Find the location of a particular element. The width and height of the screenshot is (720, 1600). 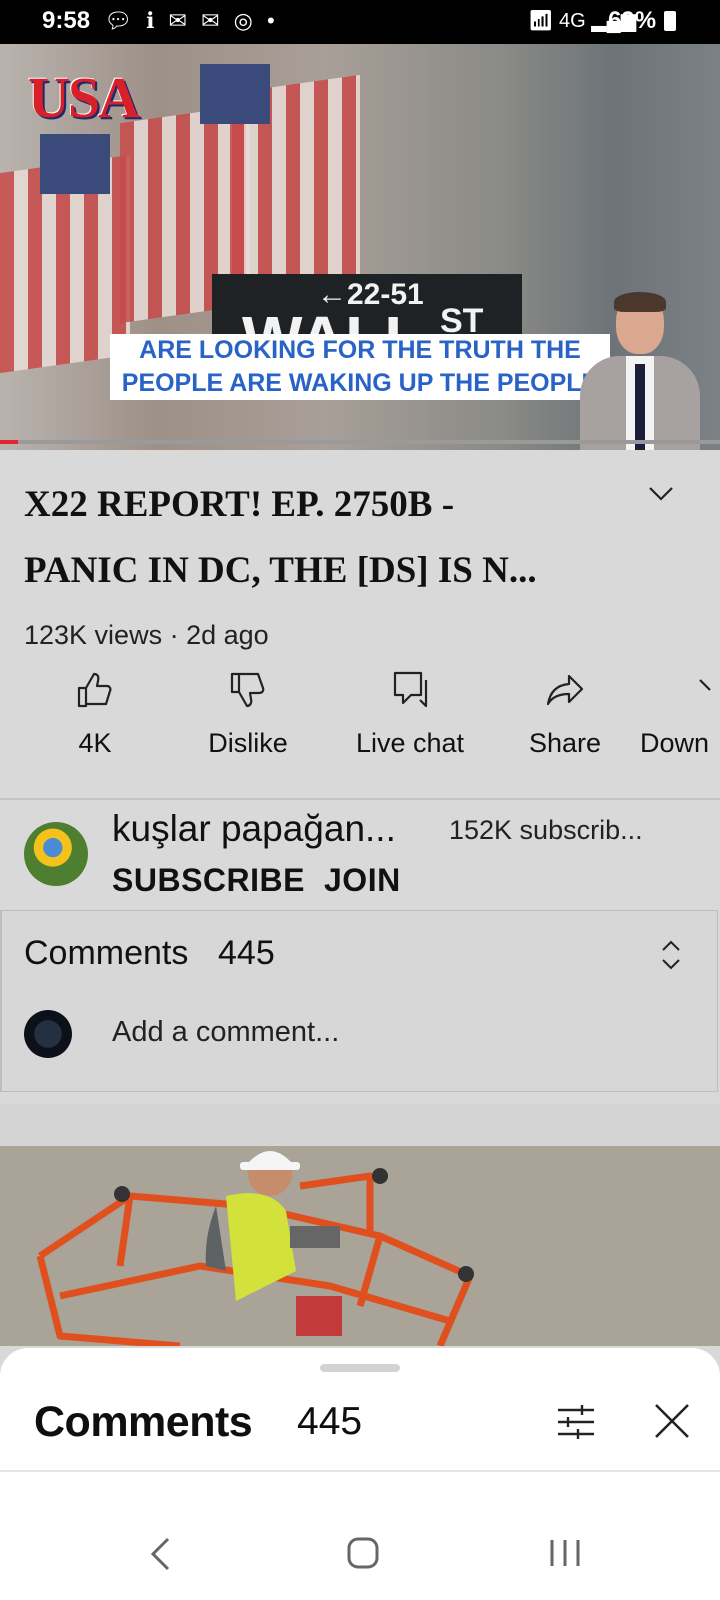

like-button: 4K is located at coordinates (95, 720).